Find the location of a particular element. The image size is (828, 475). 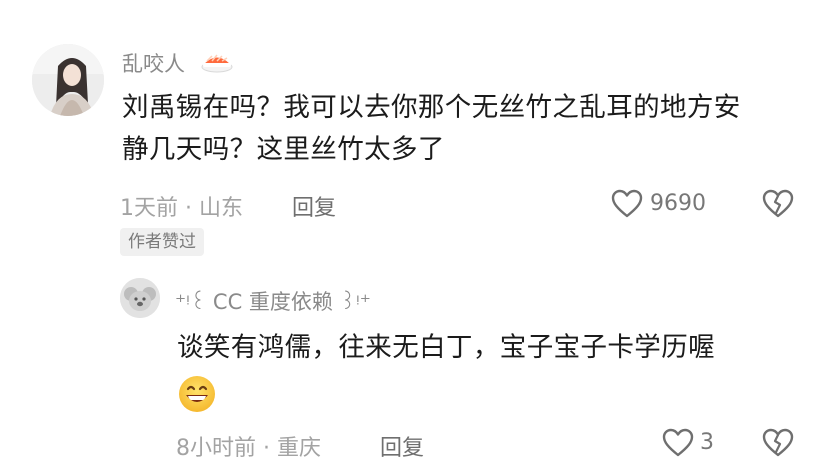

reply-text: 谈笑有鸿儒，往来无白丁，宝子宝子卡学历喔 is located at coordinates (446, 347).